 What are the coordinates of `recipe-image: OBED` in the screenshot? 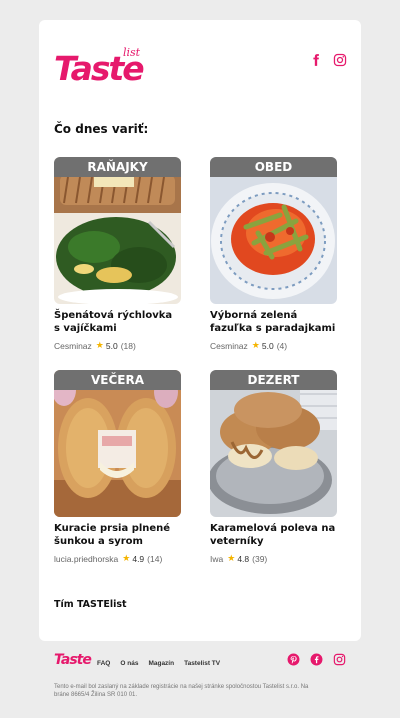 It's located at (273, 230).